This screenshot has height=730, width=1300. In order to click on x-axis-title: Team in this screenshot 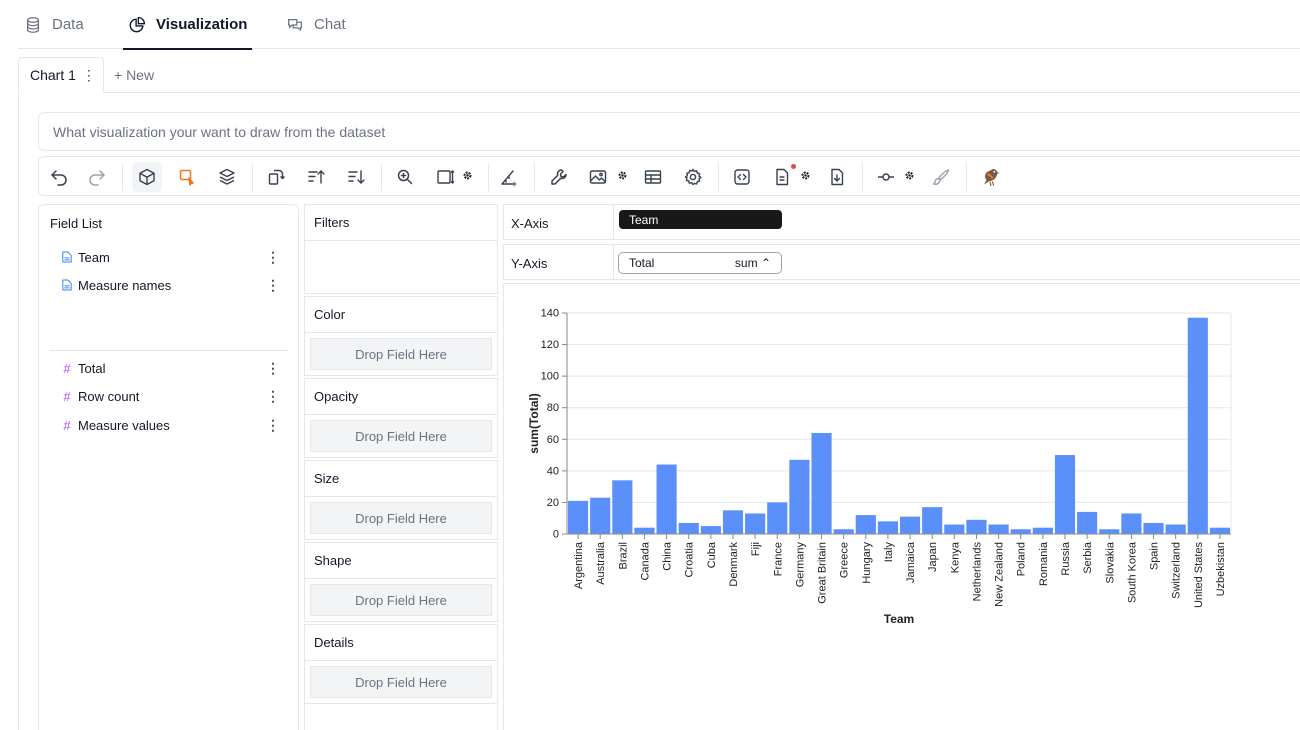, I will do `click(899, 619)`.